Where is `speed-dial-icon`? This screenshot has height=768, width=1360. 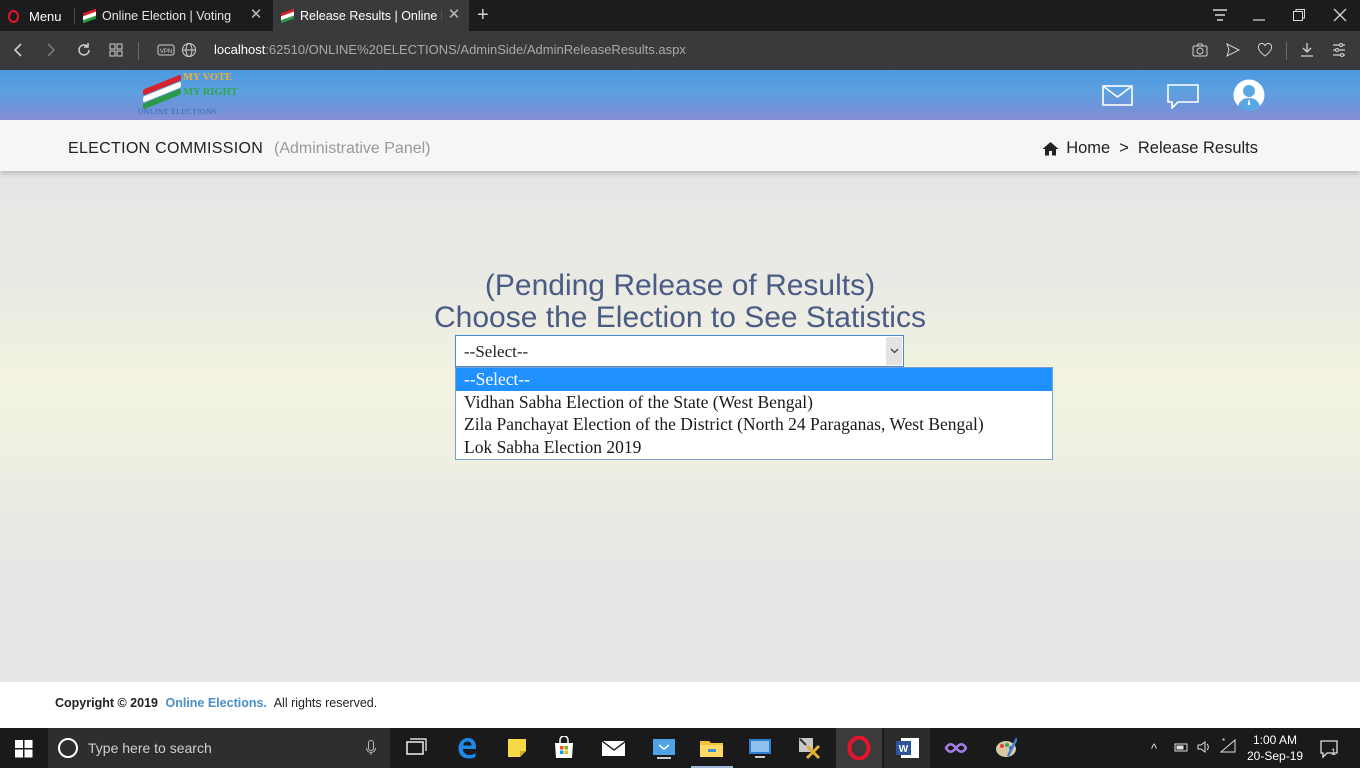 speed-dial-icon is located at coordinates (116, 50).